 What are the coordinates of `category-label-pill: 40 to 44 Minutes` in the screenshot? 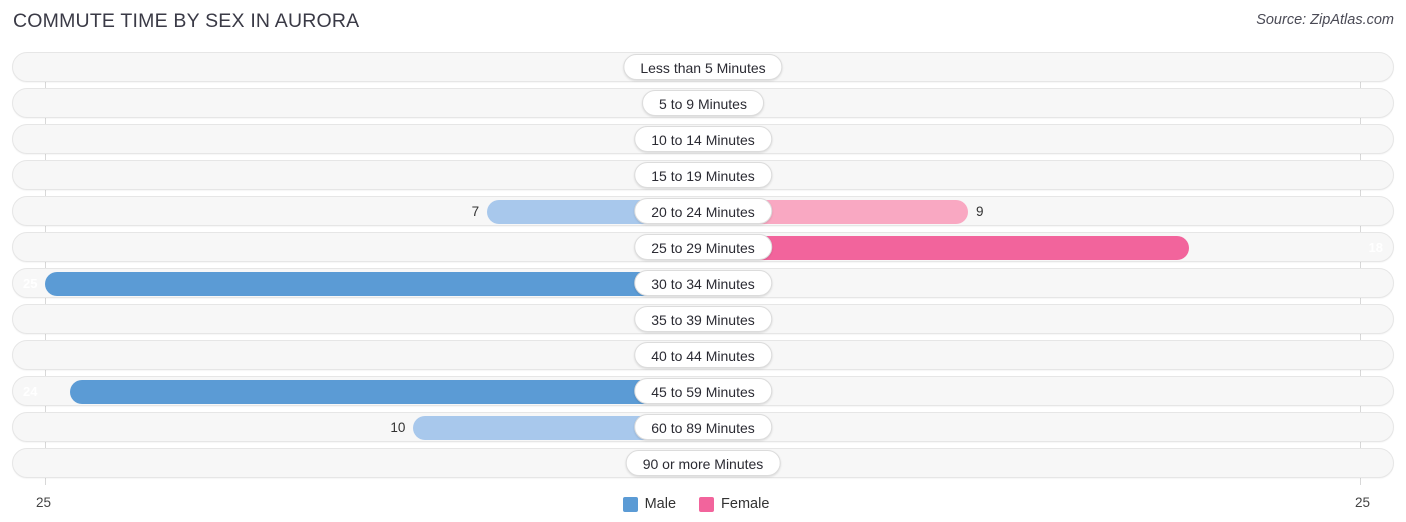 It's located at (703, 355).